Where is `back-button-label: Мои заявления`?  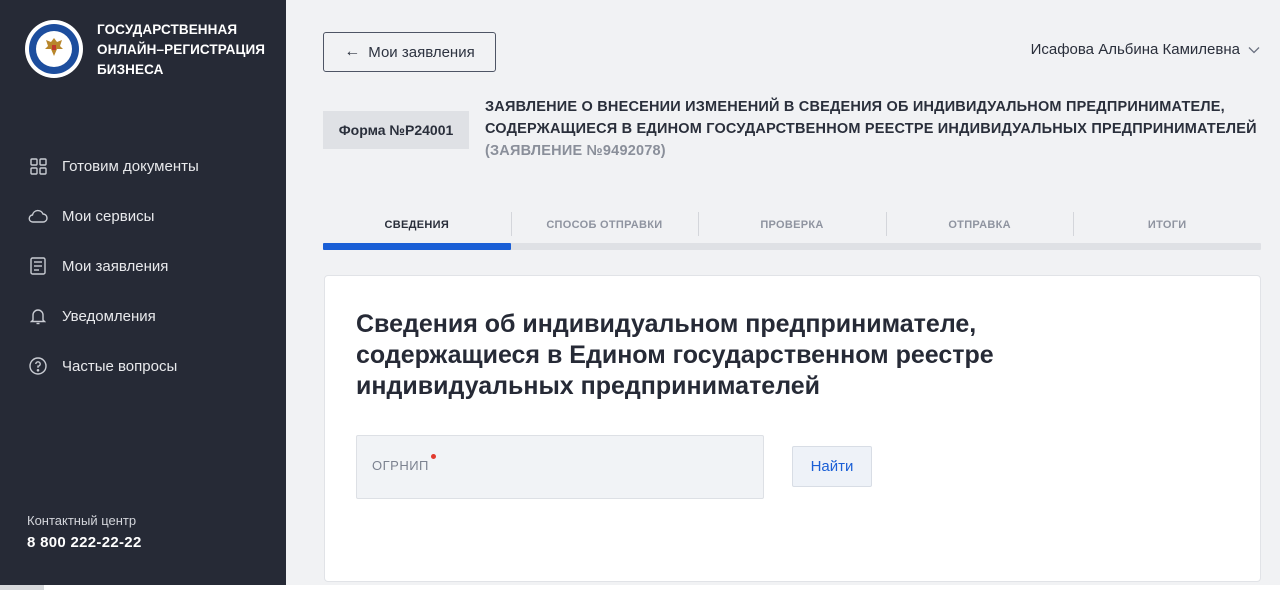 back-button-label: Мои заявления is located at coordinates (421, 52).